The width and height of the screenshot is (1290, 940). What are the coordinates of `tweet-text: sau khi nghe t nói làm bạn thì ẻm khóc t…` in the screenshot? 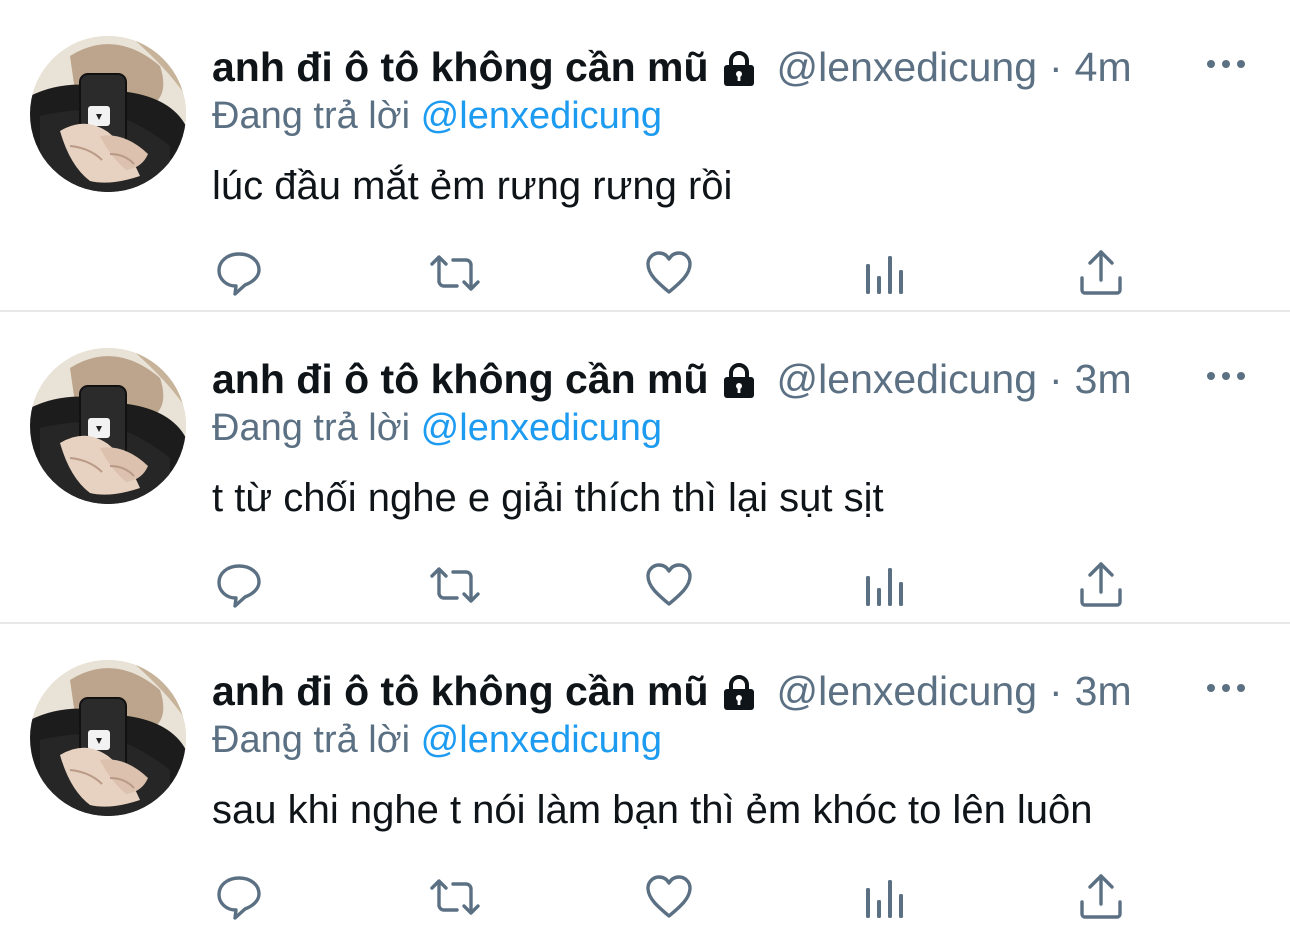 It's located at (652, 810).